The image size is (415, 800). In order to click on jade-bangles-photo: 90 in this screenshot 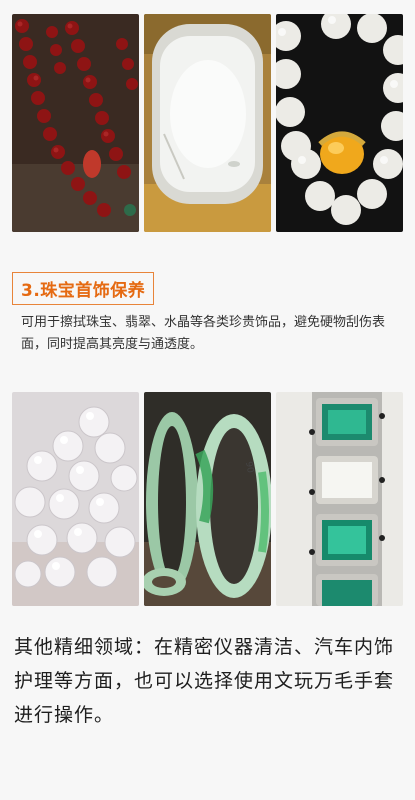, I will do `click(207, 499)`.